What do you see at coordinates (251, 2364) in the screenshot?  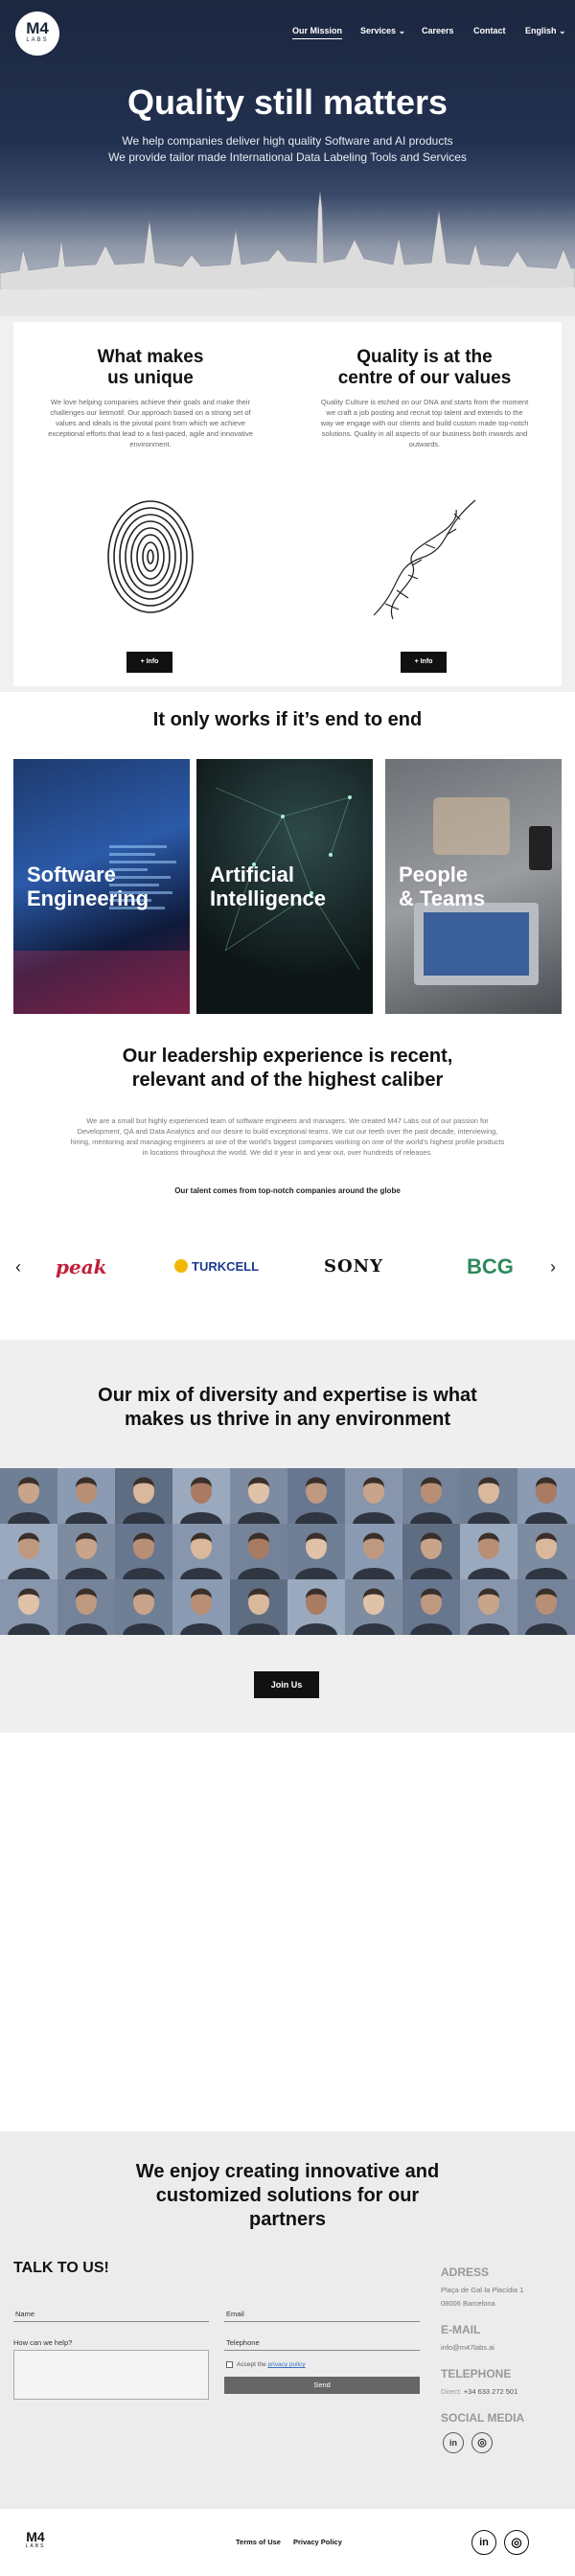 I see `accept-prefix: Accept the` at bounding box center [251, 2364].